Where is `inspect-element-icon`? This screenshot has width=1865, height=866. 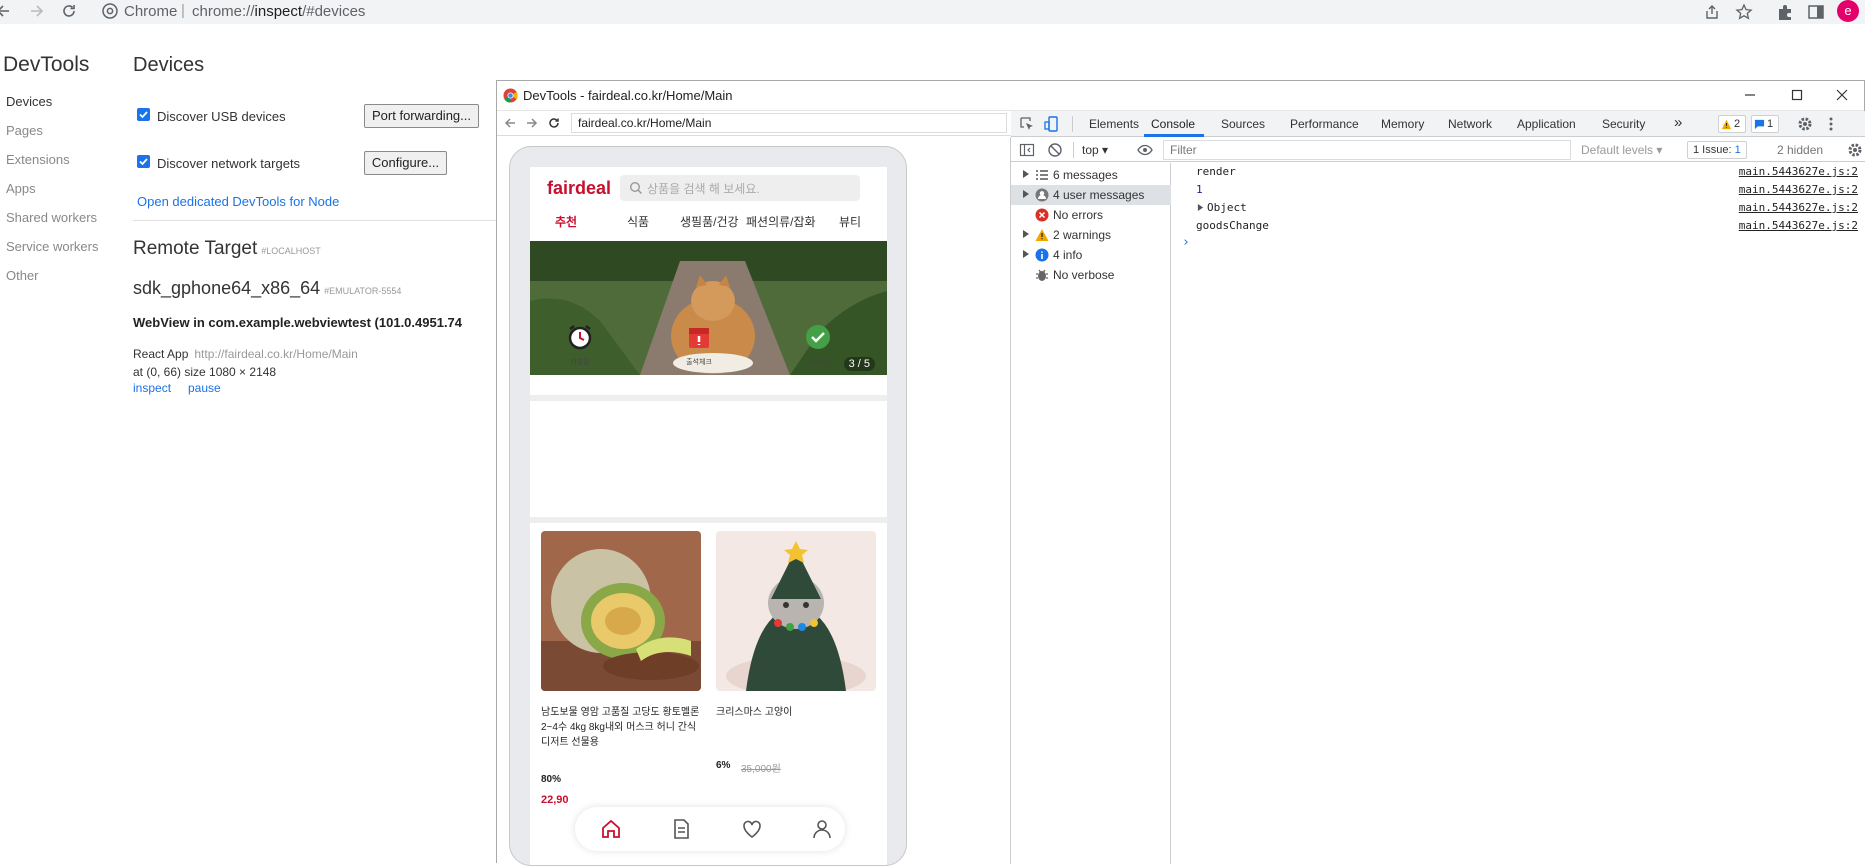 inspect-element-icon is located at coordinates (1027, 124).